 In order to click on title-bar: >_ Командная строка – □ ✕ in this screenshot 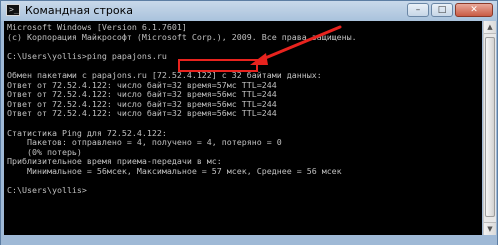, I will do `click(249, 11)`.